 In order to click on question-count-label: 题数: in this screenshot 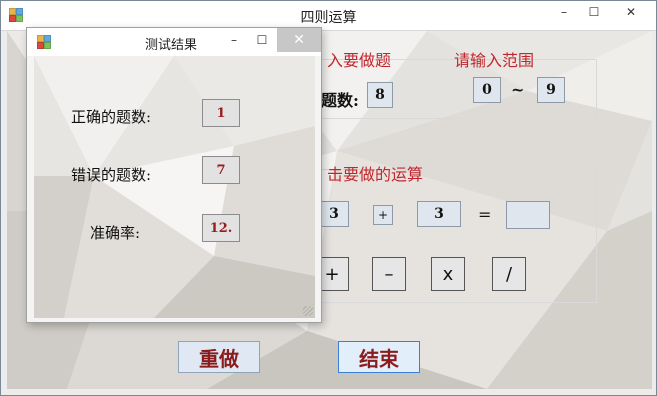, I will do `click(340, 100)`.